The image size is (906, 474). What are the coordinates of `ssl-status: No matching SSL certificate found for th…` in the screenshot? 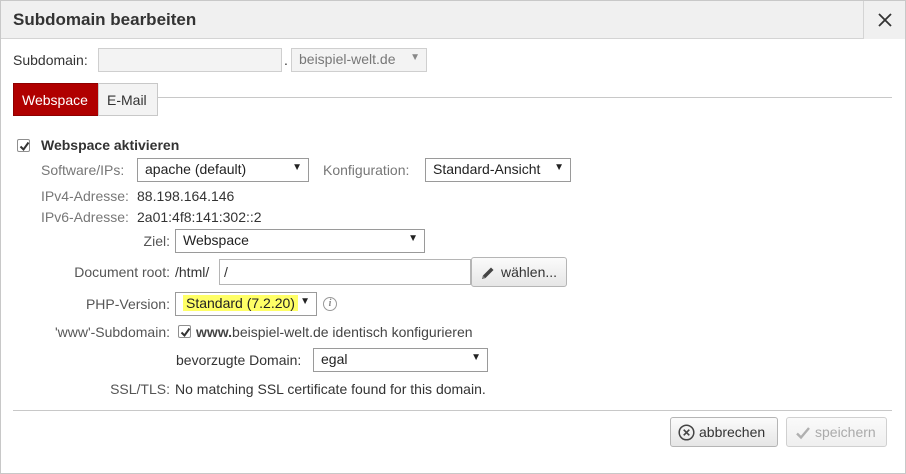 It's located at (330, 389).